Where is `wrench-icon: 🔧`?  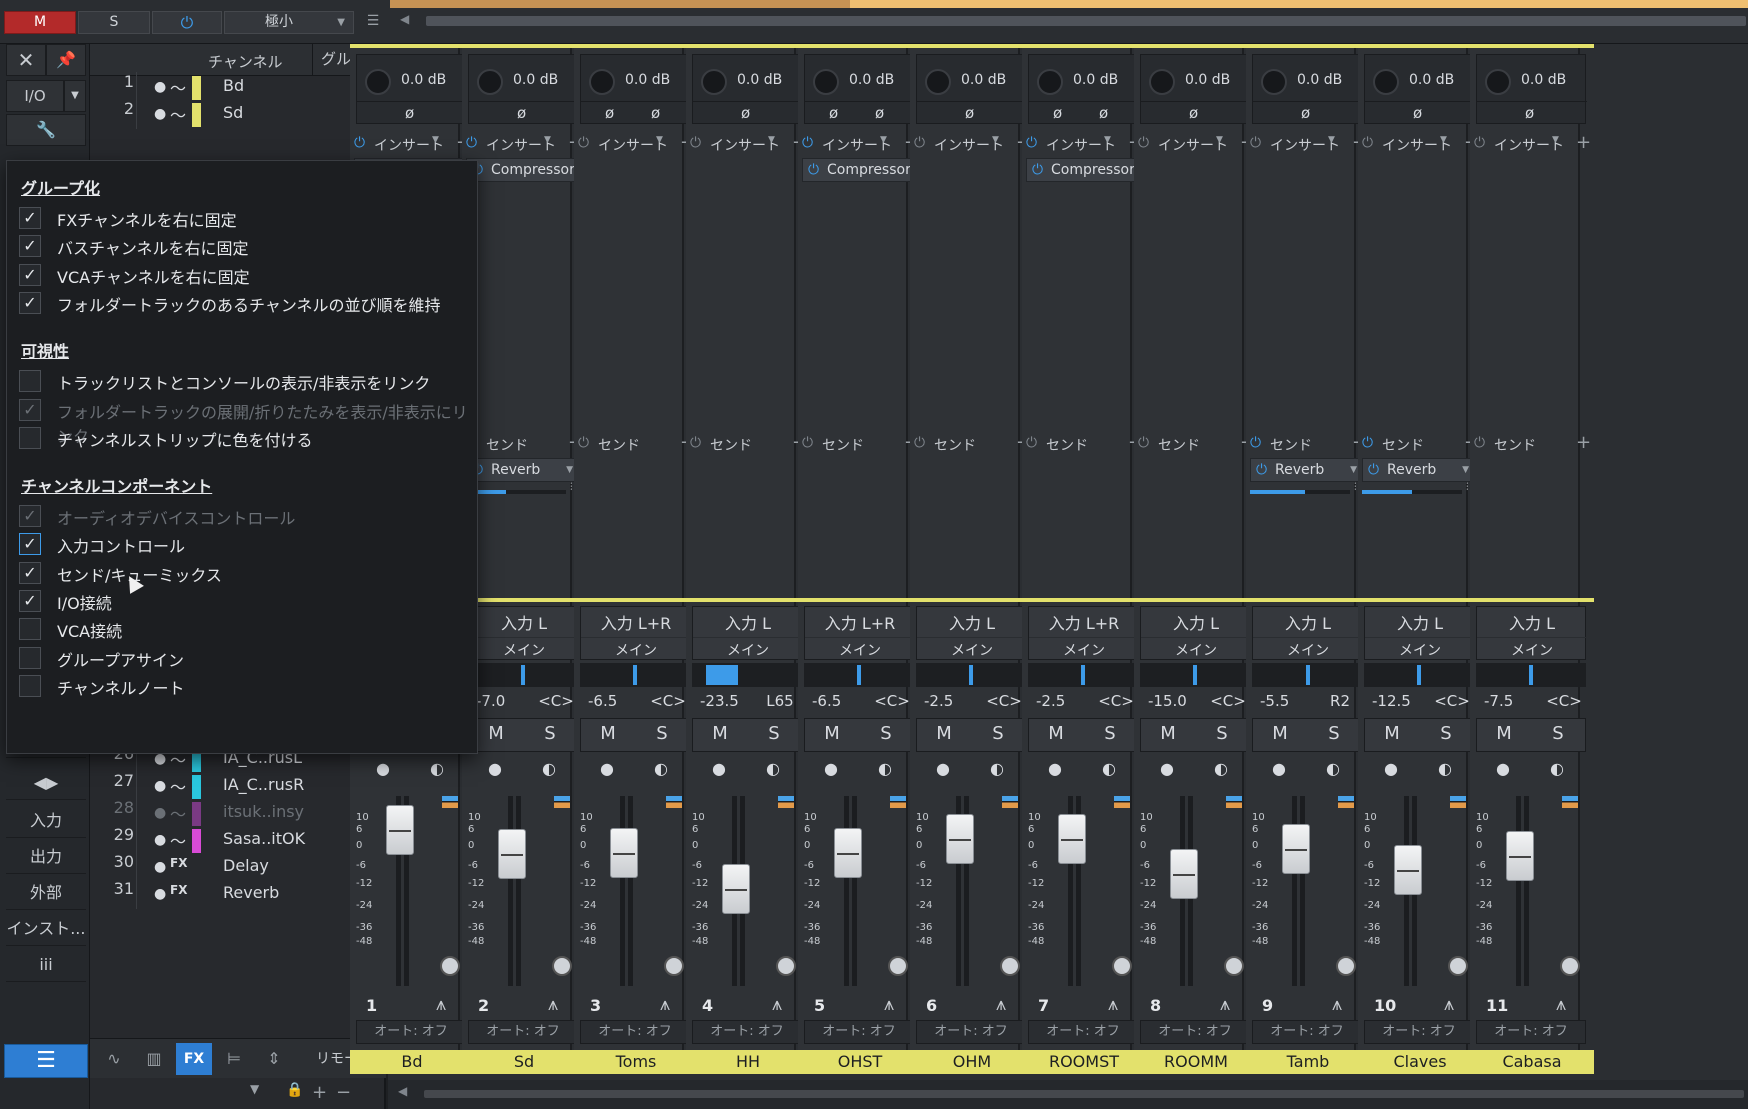
wrench-icon: 🔧 is located at coordinates (46, 130).